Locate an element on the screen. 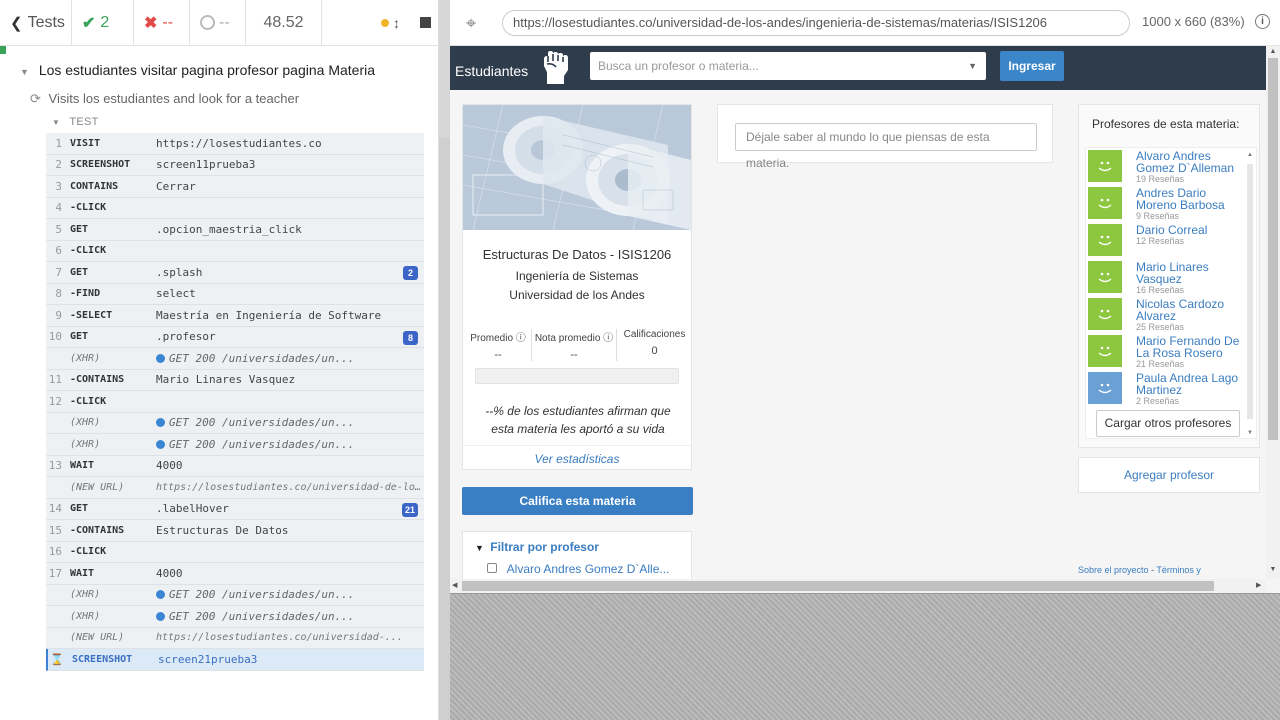 The width and height of the screenshot is (1280, 720). command-row: ⌛ SCREENSHOT screen21prueba3 is located at coordinates (235, 660).